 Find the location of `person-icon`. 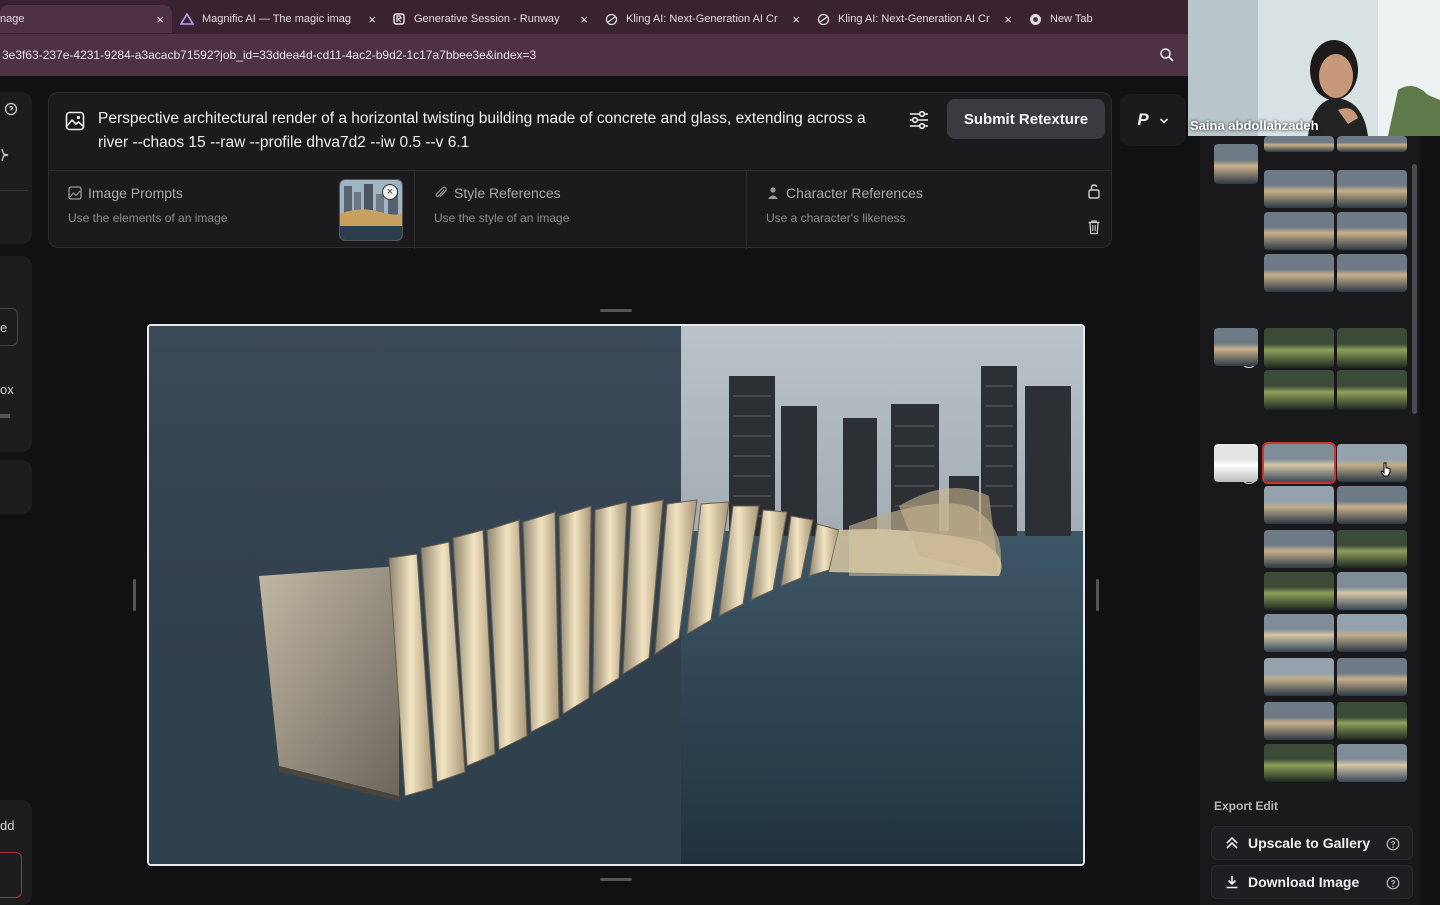

person-icon is located at coordinates (773, 193).